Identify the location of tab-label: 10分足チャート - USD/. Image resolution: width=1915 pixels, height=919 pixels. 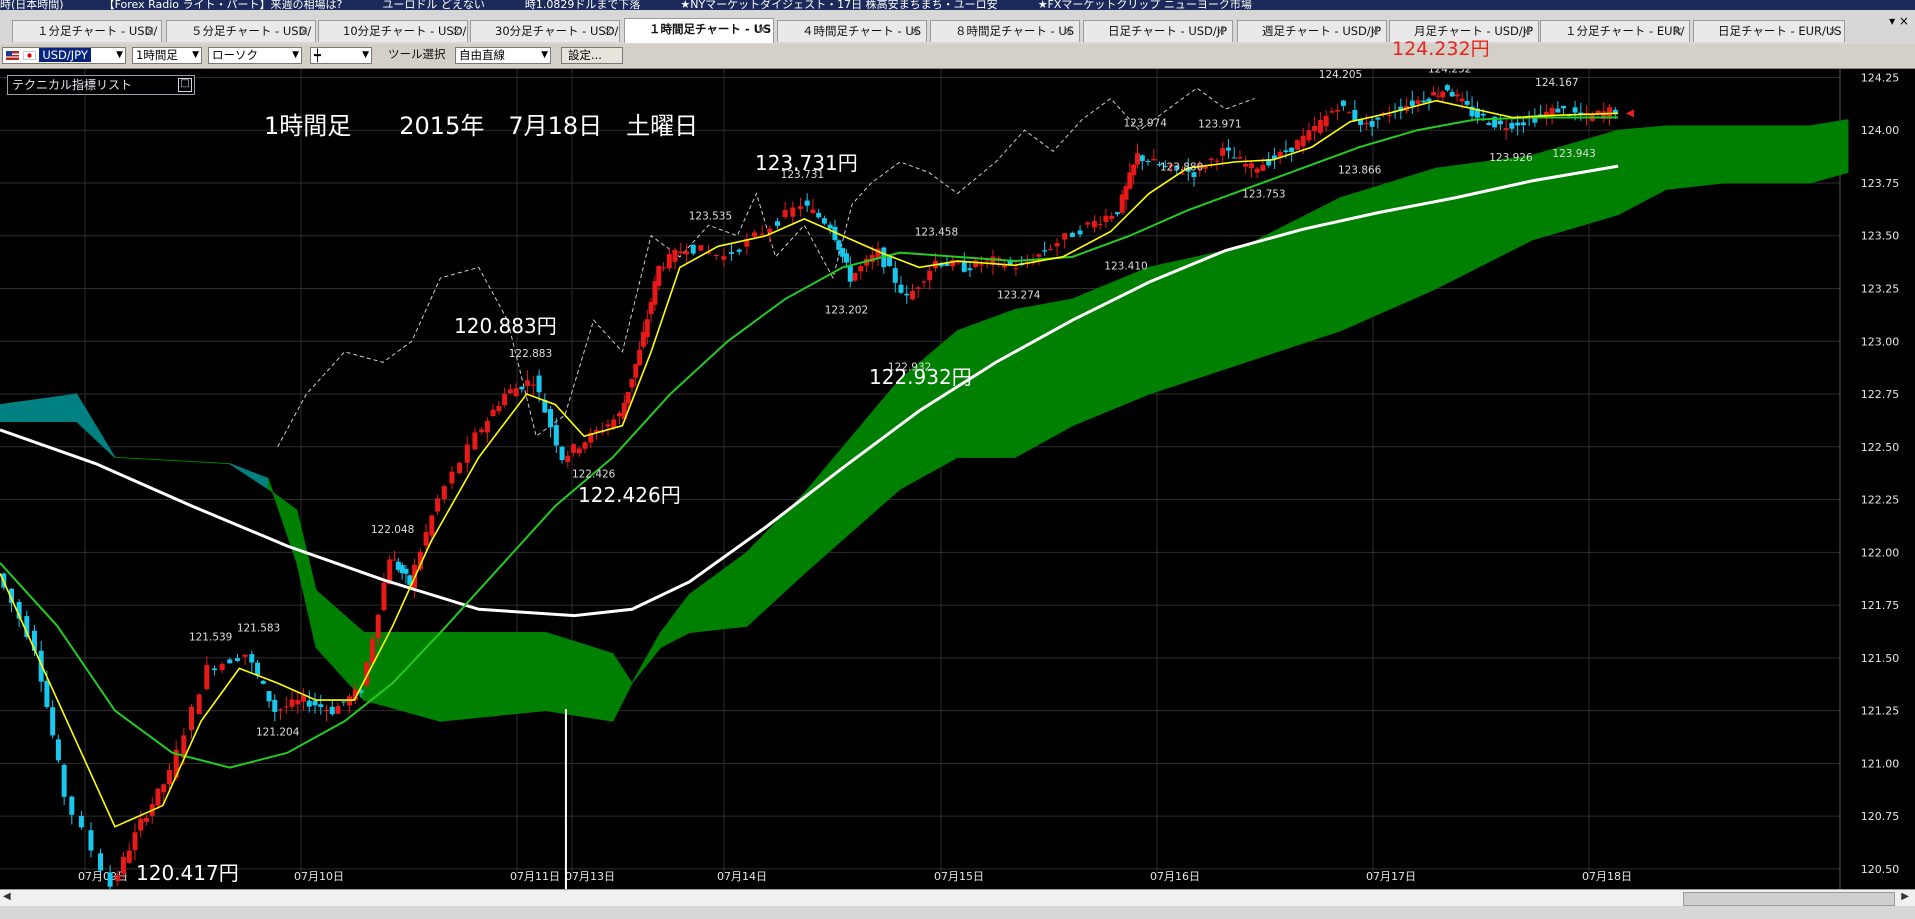
(405, 31).